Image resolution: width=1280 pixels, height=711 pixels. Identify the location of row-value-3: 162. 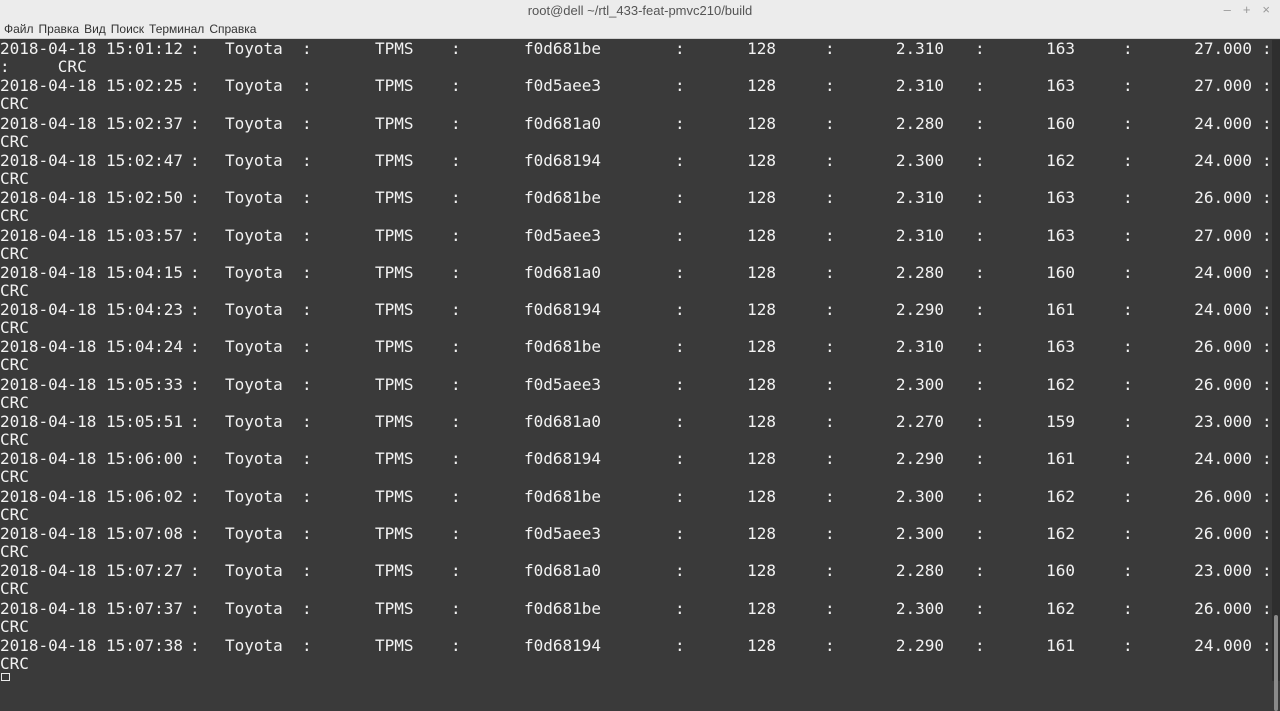
(1060, 384).